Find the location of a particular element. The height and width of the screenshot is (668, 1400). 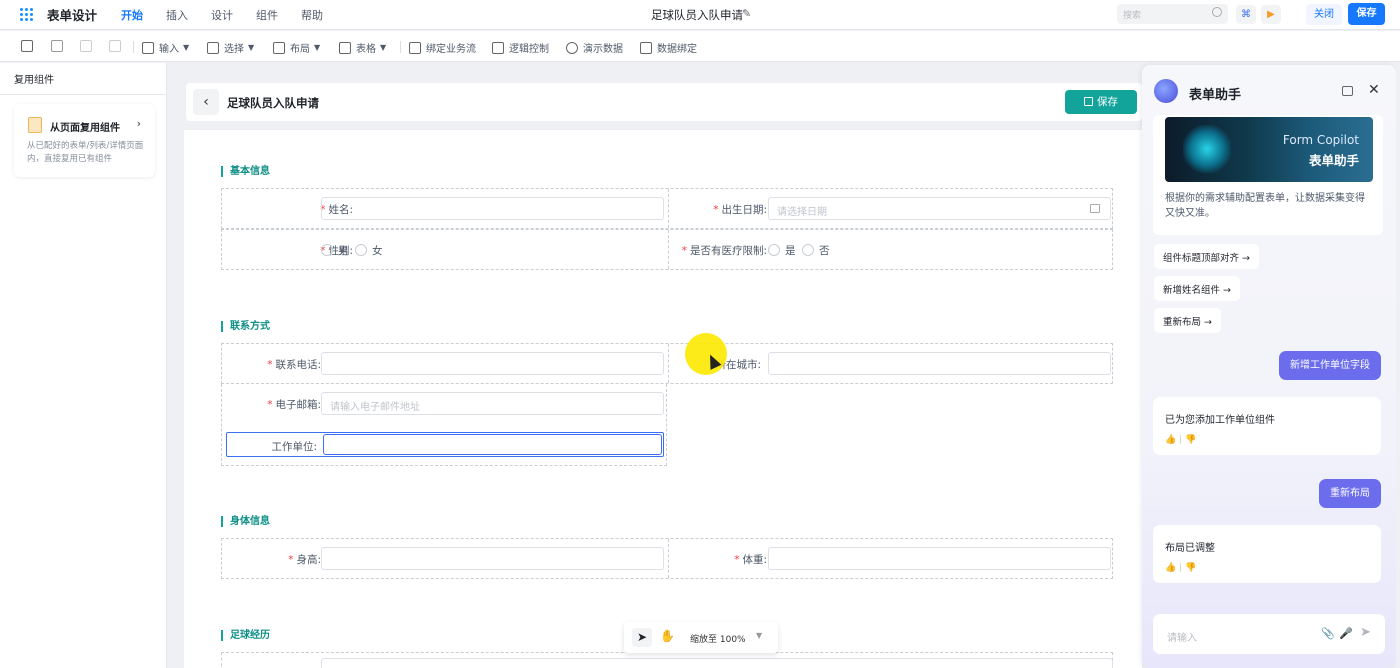

form-row: * 联系电话: 所在城市: is located at coordinates (667, 363).